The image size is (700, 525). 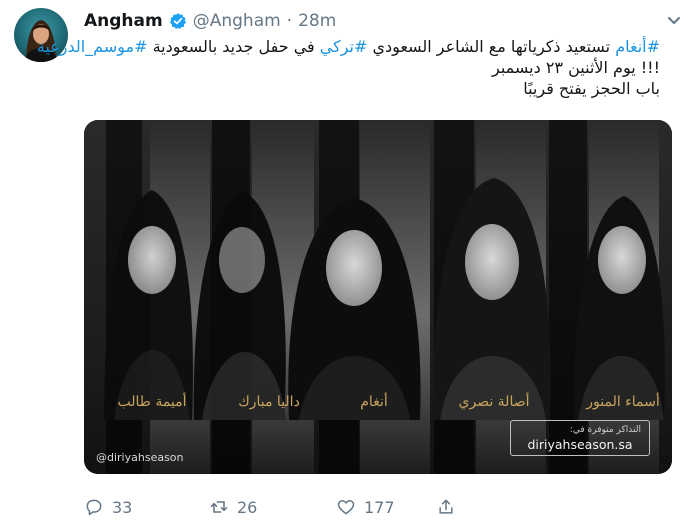 What do you see at coordinates (94, 507) in the screenshot?
I see `reply-icon` at bounding box center [94, 507].